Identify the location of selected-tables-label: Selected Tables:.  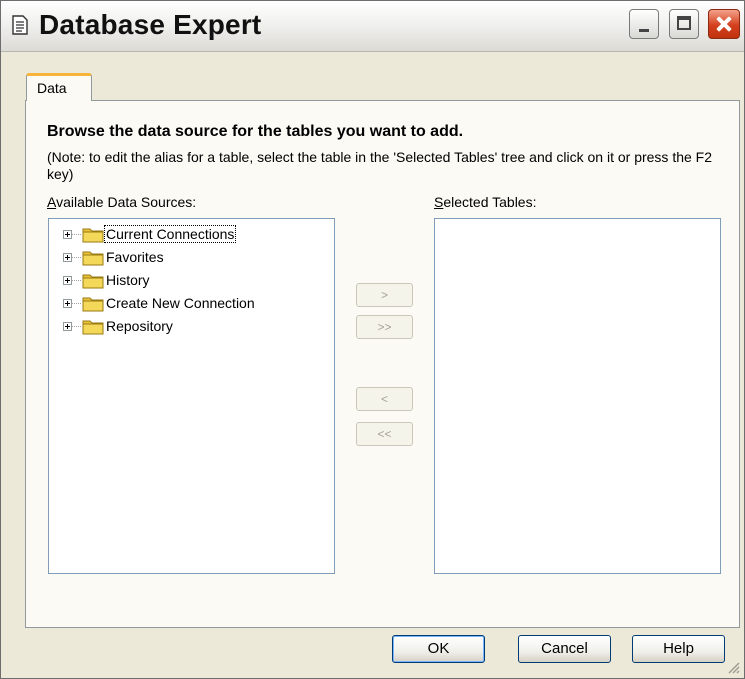
(485, 202).